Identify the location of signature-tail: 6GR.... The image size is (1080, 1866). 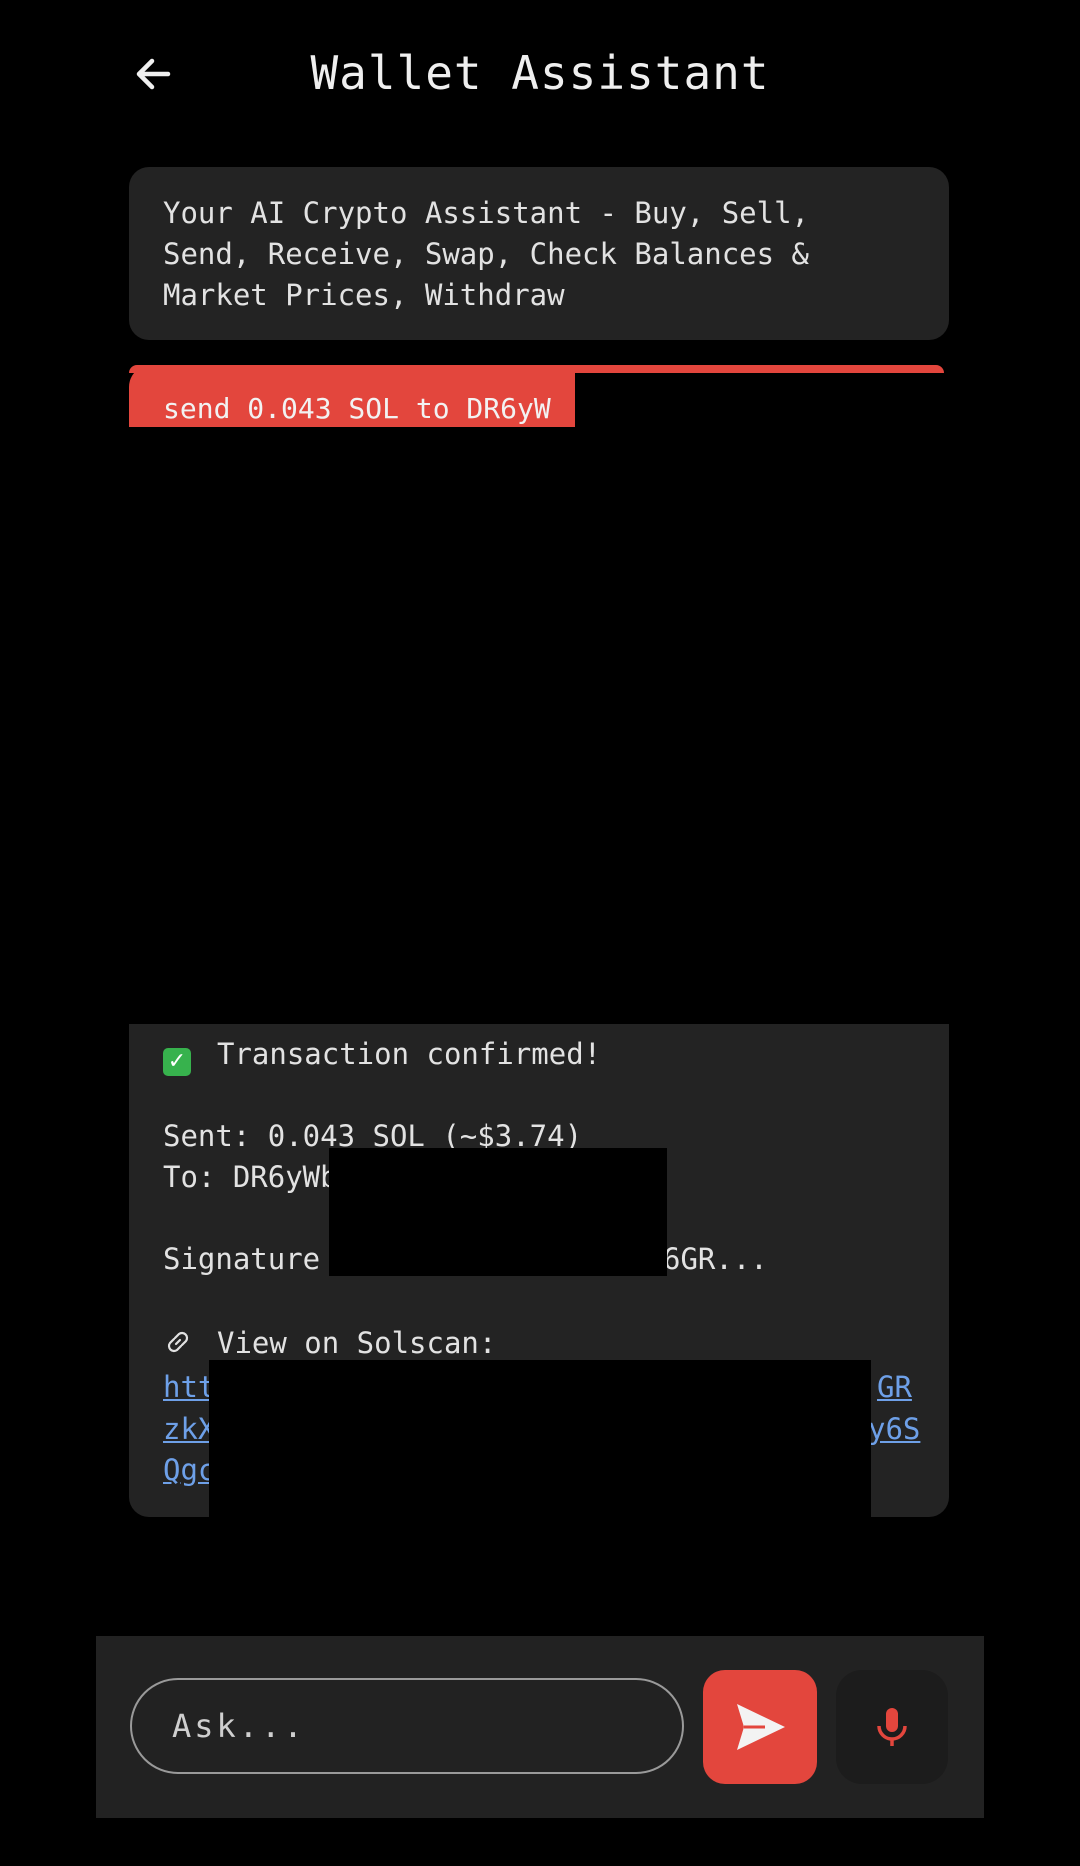
(715, 1259).